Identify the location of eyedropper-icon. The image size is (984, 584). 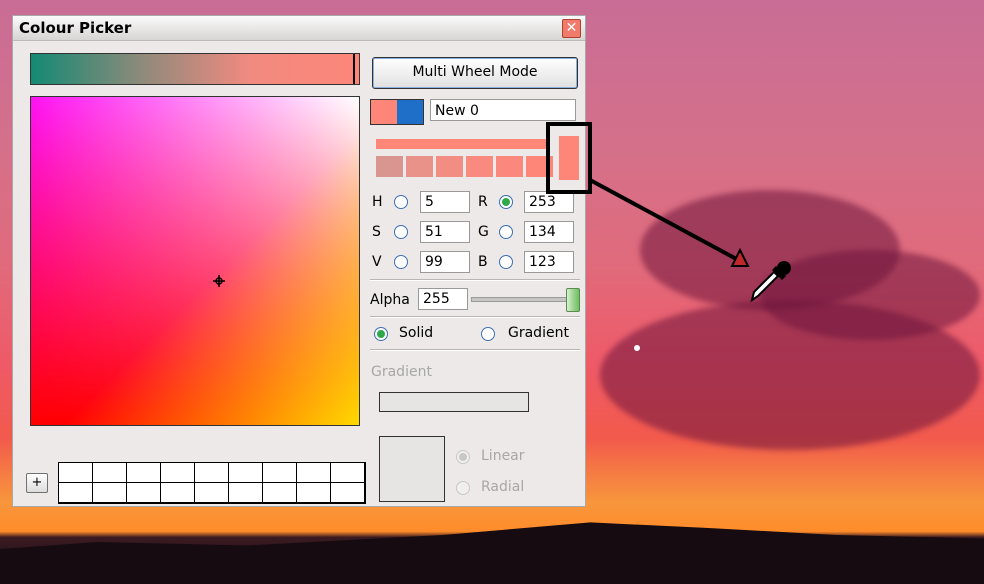
(770, 282).